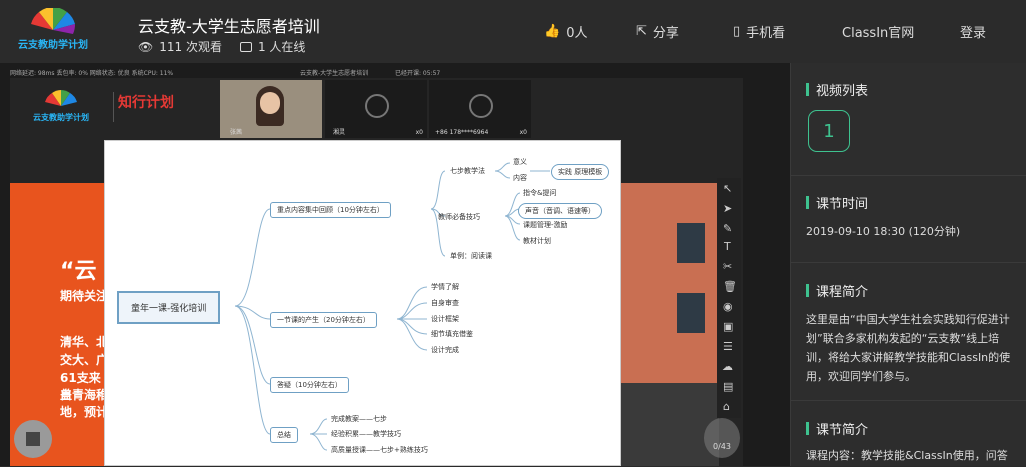  I want to click on mindmap-branch: 一节课的产生（20分钟左右）, so click(323, 320).